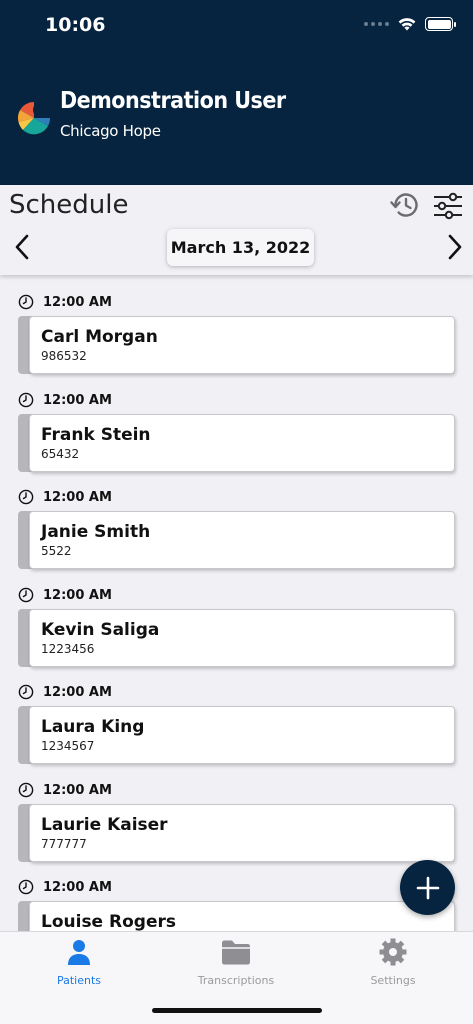 This screenshot has width=473, height=1024. What do you see at coordinates (64, 356) in the screenshot?
I see `patient-id: 986532` at bounding box center [64, 356].